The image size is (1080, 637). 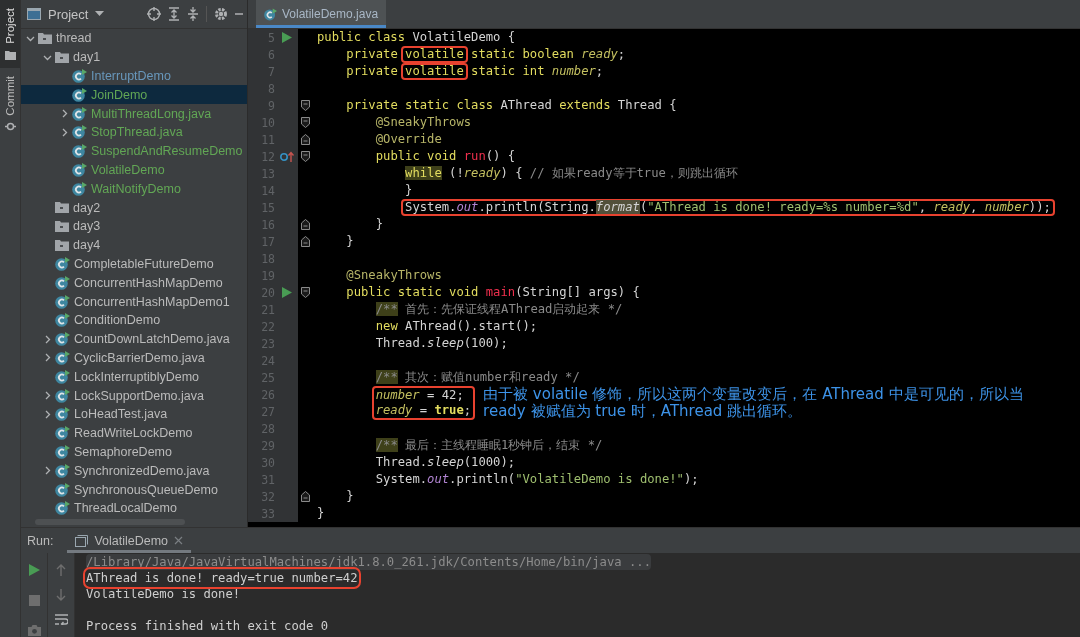 I want to click on run-tab: VolatileDemo, so click(x=129, y=540).